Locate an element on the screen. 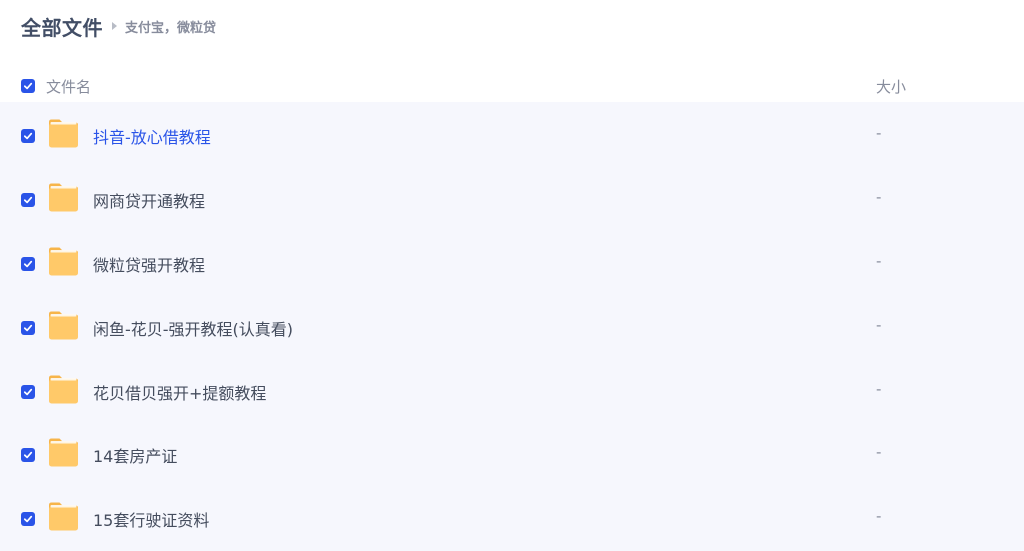 The image size is (1024, 551). chevron-right-icon is located at coordinates (114, 26).